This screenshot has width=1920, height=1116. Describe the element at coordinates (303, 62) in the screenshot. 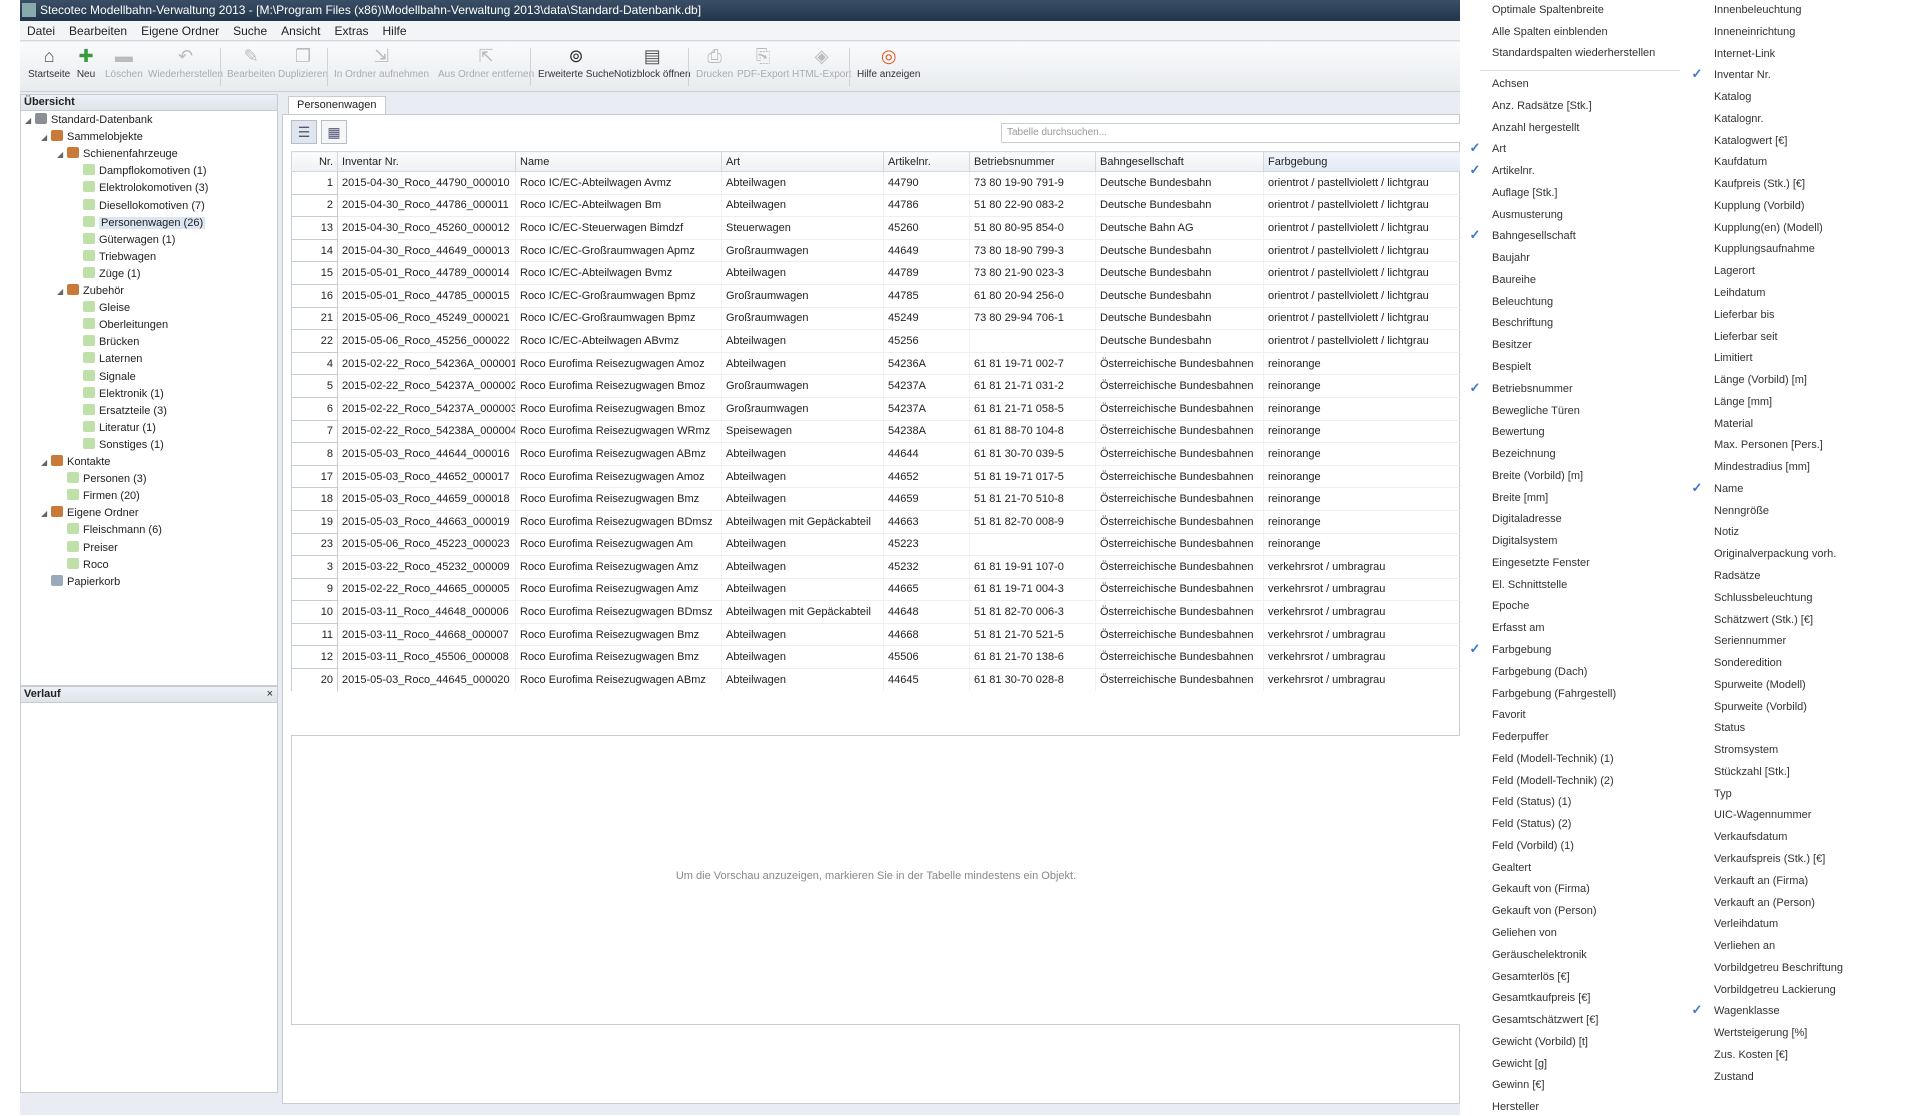

I see `duplizieren-button: ❐ Duplizieren` at that location.